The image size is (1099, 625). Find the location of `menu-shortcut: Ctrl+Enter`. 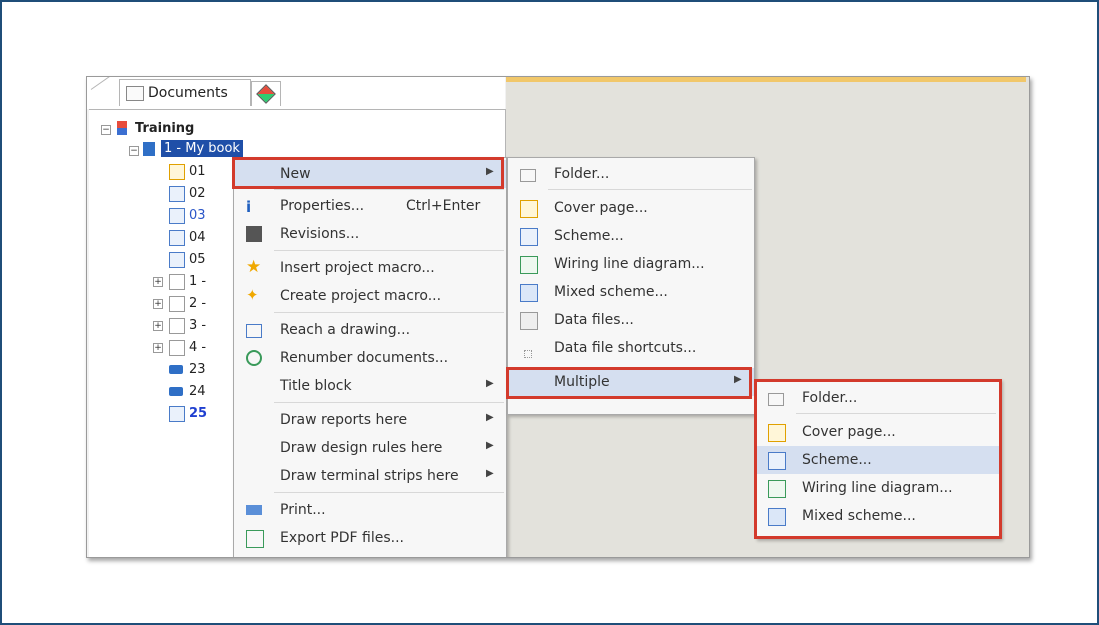

menu-shortcut: Ctrl+Enter is located at coordinates (443, 206).